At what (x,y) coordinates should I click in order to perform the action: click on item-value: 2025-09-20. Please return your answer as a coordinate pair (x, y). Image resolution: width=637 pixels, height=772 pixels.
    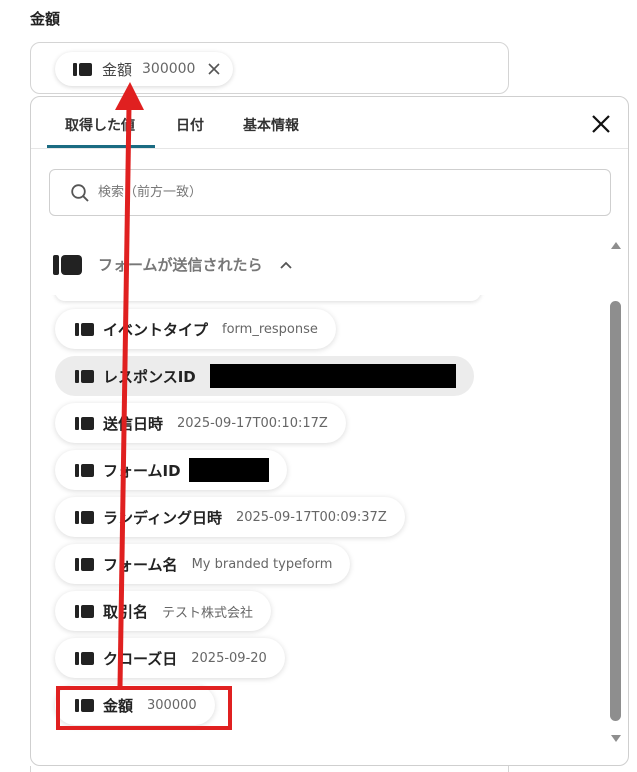
    Looking at the image, I should click on (229, 658).